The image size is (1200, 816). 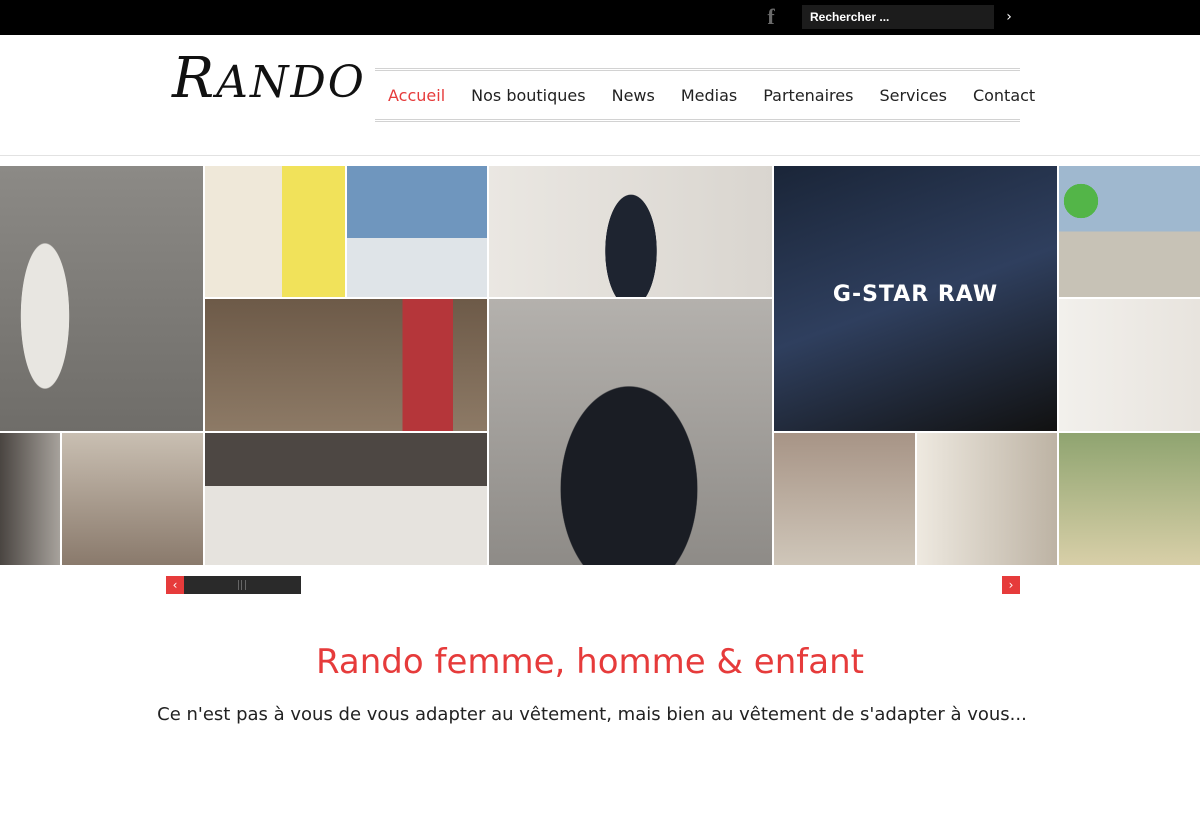 What do you see at coordinates (1009, 17) in the screenshot?
I see `search-submit-icon: ›` at bounding box center [1009, 17].